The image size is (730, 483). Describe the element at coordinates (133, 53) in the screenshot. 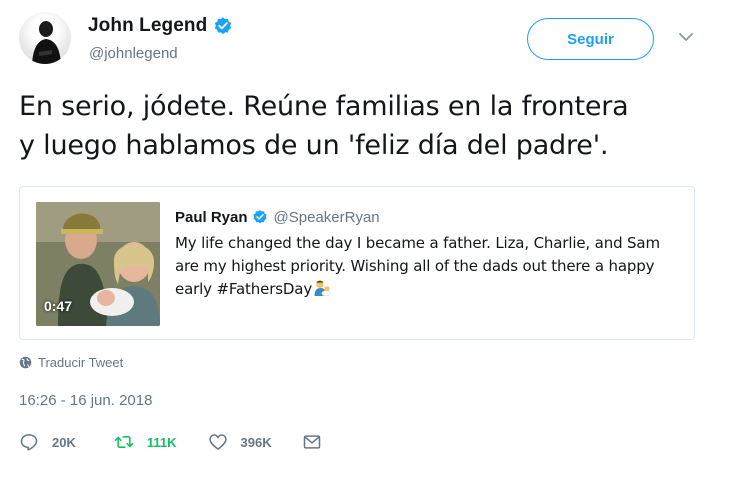

I see `author-handle: @johnlegend` at that location.